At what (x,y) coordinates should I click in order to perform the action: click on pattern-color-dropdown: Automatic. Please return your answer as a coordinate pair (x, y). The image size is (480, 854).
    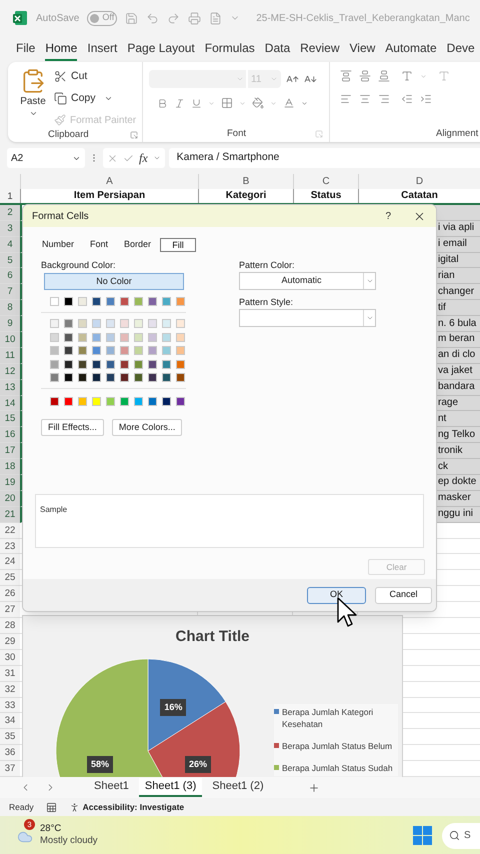
    Looking at the image, I should click on (307, 281).